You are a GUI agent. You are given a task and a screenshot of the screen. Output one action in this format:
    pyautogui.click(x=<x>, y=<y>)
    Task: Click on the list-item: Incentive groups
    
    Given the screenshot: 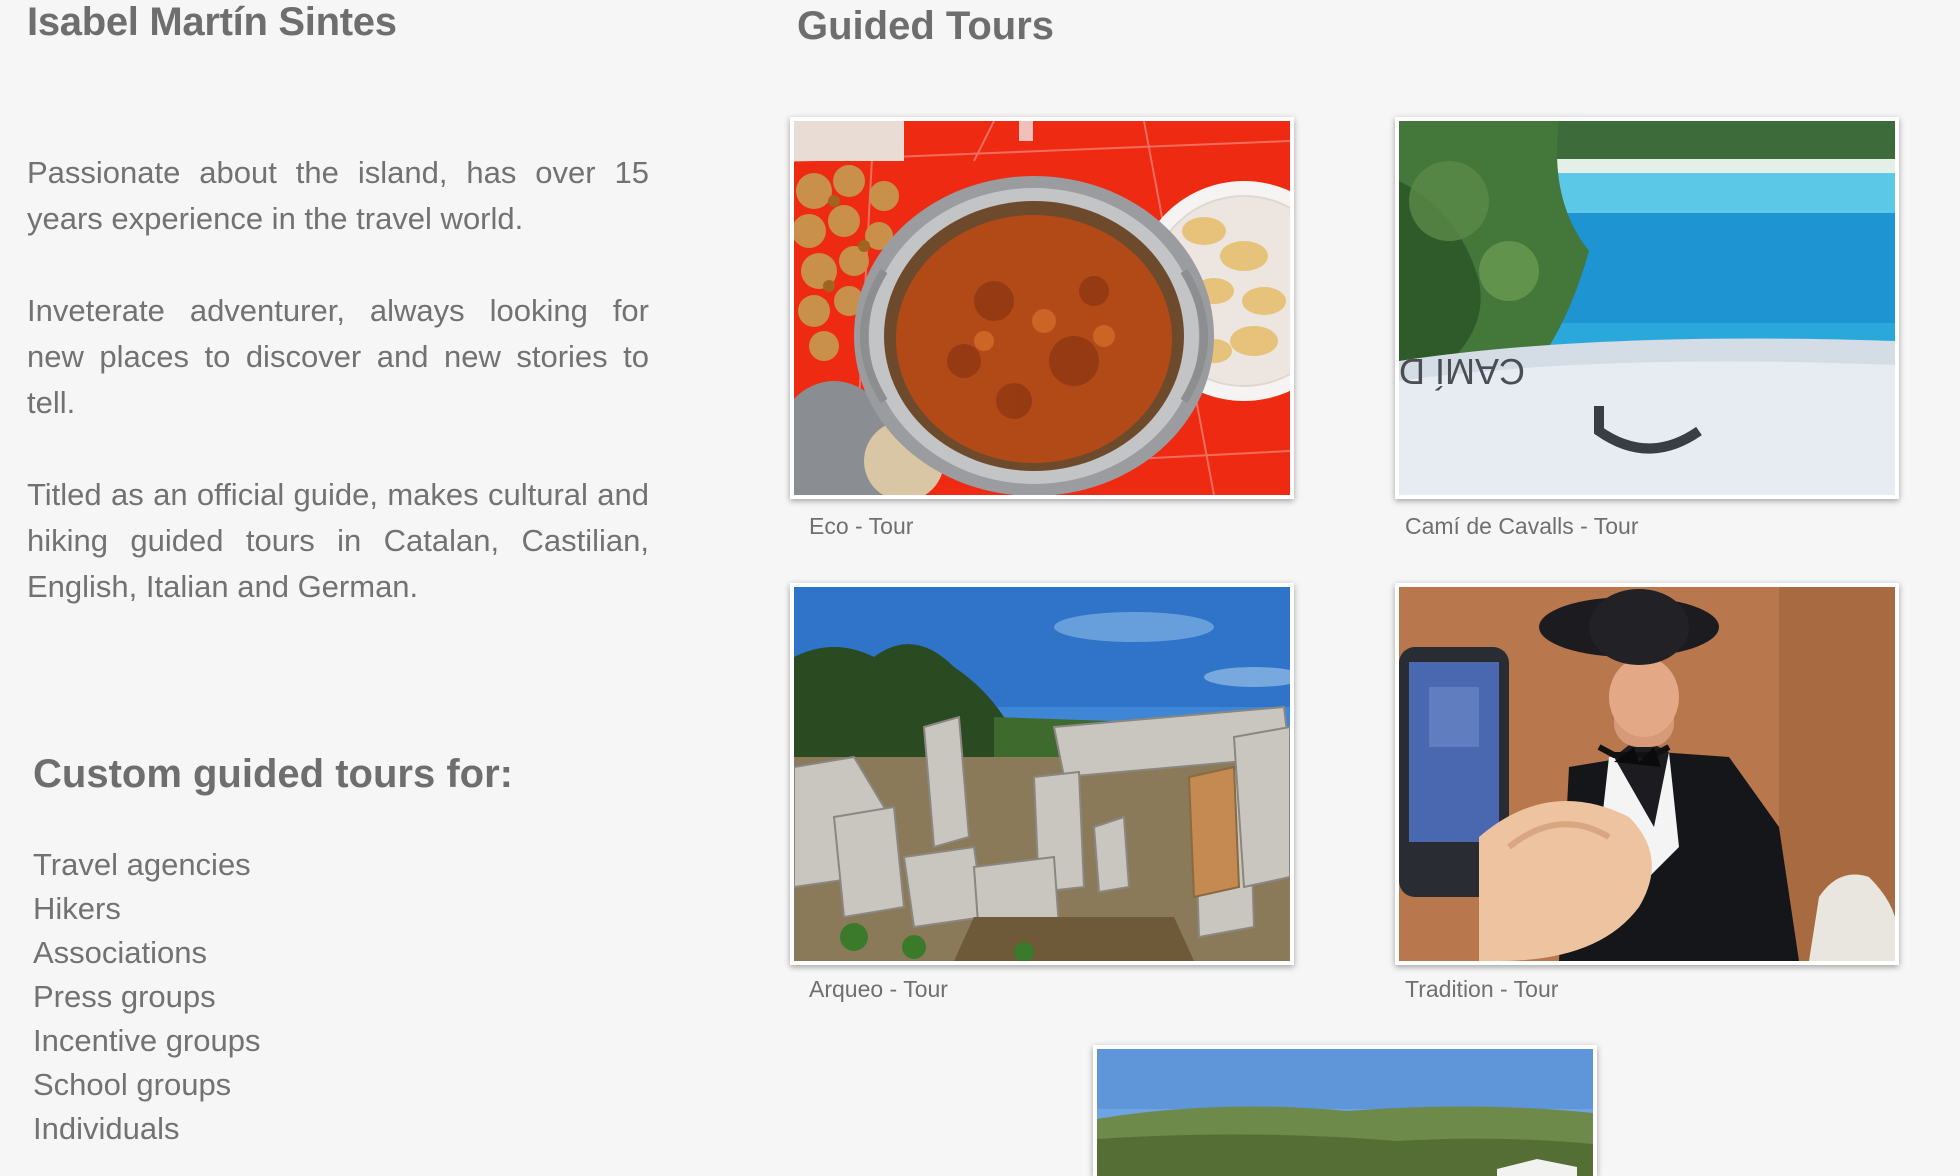 What is the action you would take?
    pyautogui.click(x=147, y=1040)
    